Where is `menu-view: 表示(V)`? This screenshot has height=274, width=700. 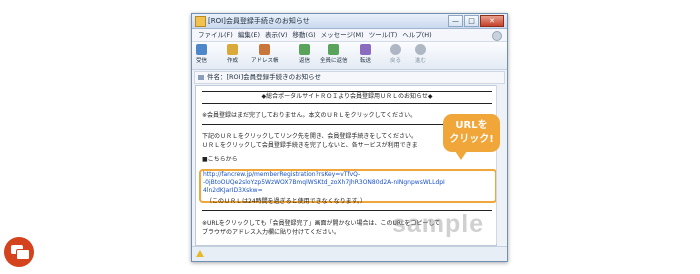
menu-view: 表示(V) is located at coordinates (276, 35).